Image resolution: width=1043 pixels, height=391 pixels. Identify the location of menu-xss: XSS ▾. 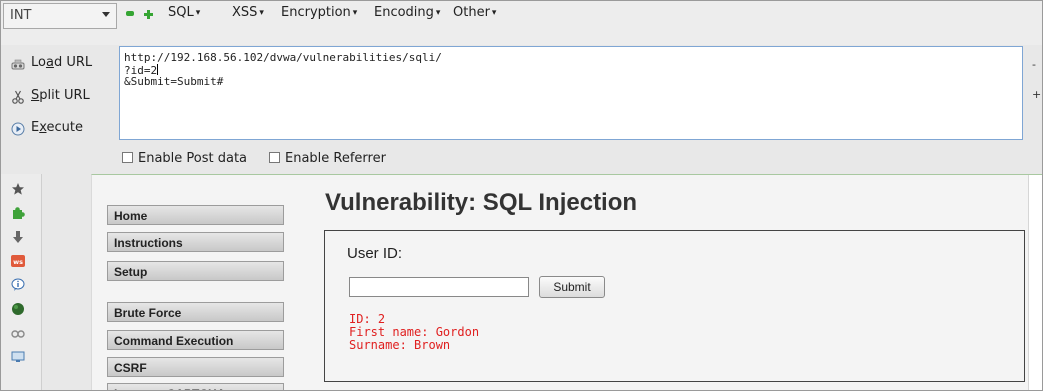
(248, 12).